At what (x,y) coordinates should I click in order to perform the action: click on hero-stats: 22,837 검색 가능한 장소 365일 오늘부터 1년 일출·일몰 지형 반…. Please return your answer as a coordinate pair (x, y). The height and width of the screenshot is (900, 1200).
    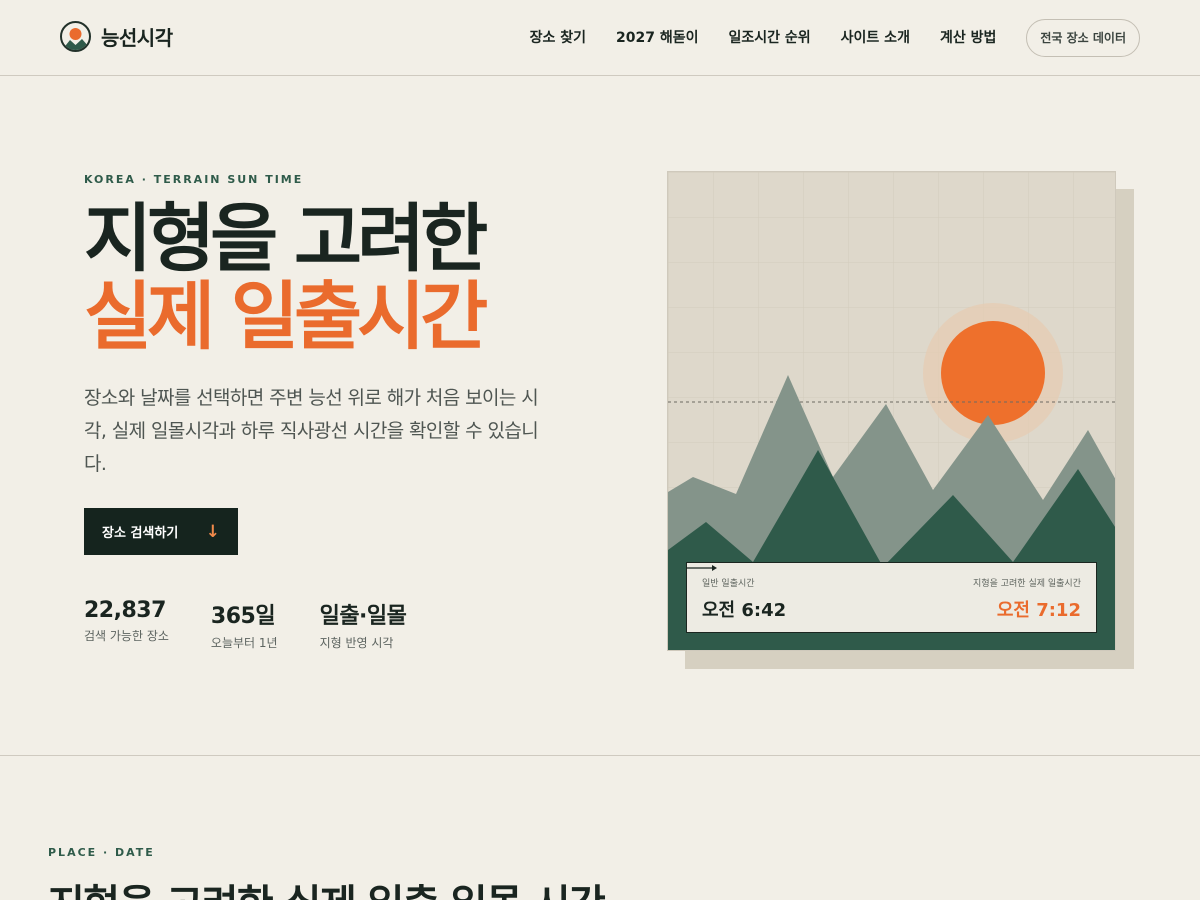
    Looking at the image, I should click on (266, 624).